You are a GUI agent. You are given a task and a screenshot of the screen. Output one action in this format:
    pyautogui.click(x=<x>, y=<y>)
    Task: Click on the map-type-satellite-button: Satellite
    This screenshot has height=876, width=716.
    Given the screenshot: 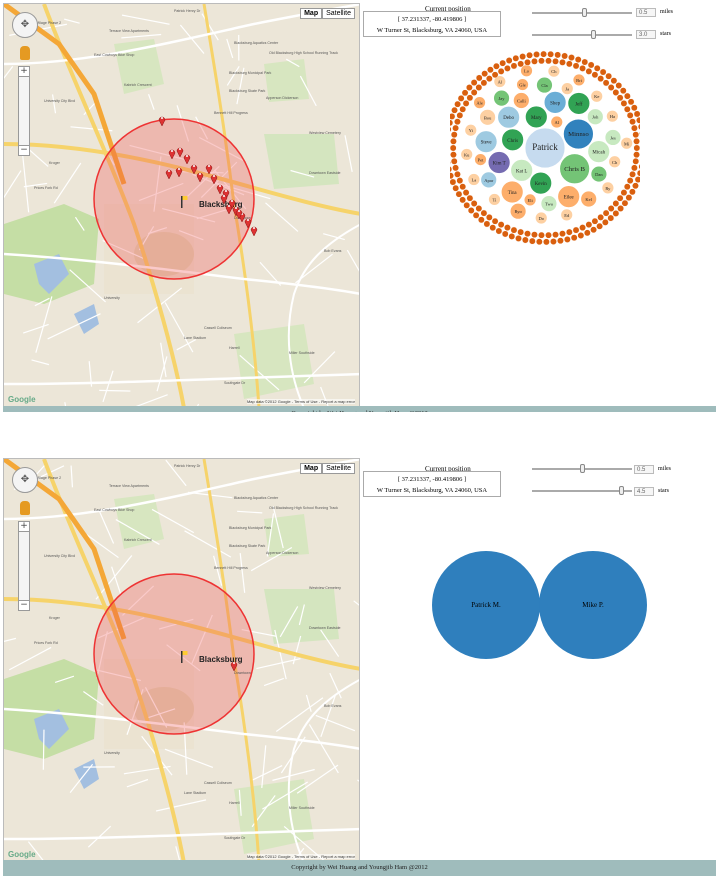 What is the action you would take?
    pyautogui.click(x=338, y=13)
    